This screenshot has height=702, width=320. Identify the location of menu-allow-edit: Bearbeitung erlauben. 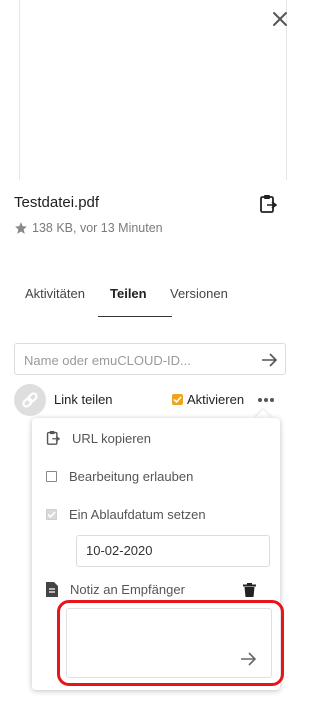
(119, 476).